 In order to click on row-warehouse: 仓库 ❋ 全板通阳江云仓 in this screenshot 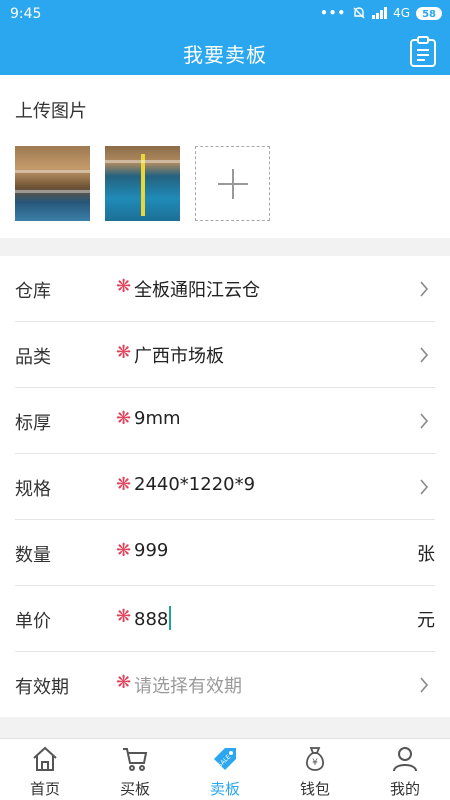, I will do `click(225, 289)`.